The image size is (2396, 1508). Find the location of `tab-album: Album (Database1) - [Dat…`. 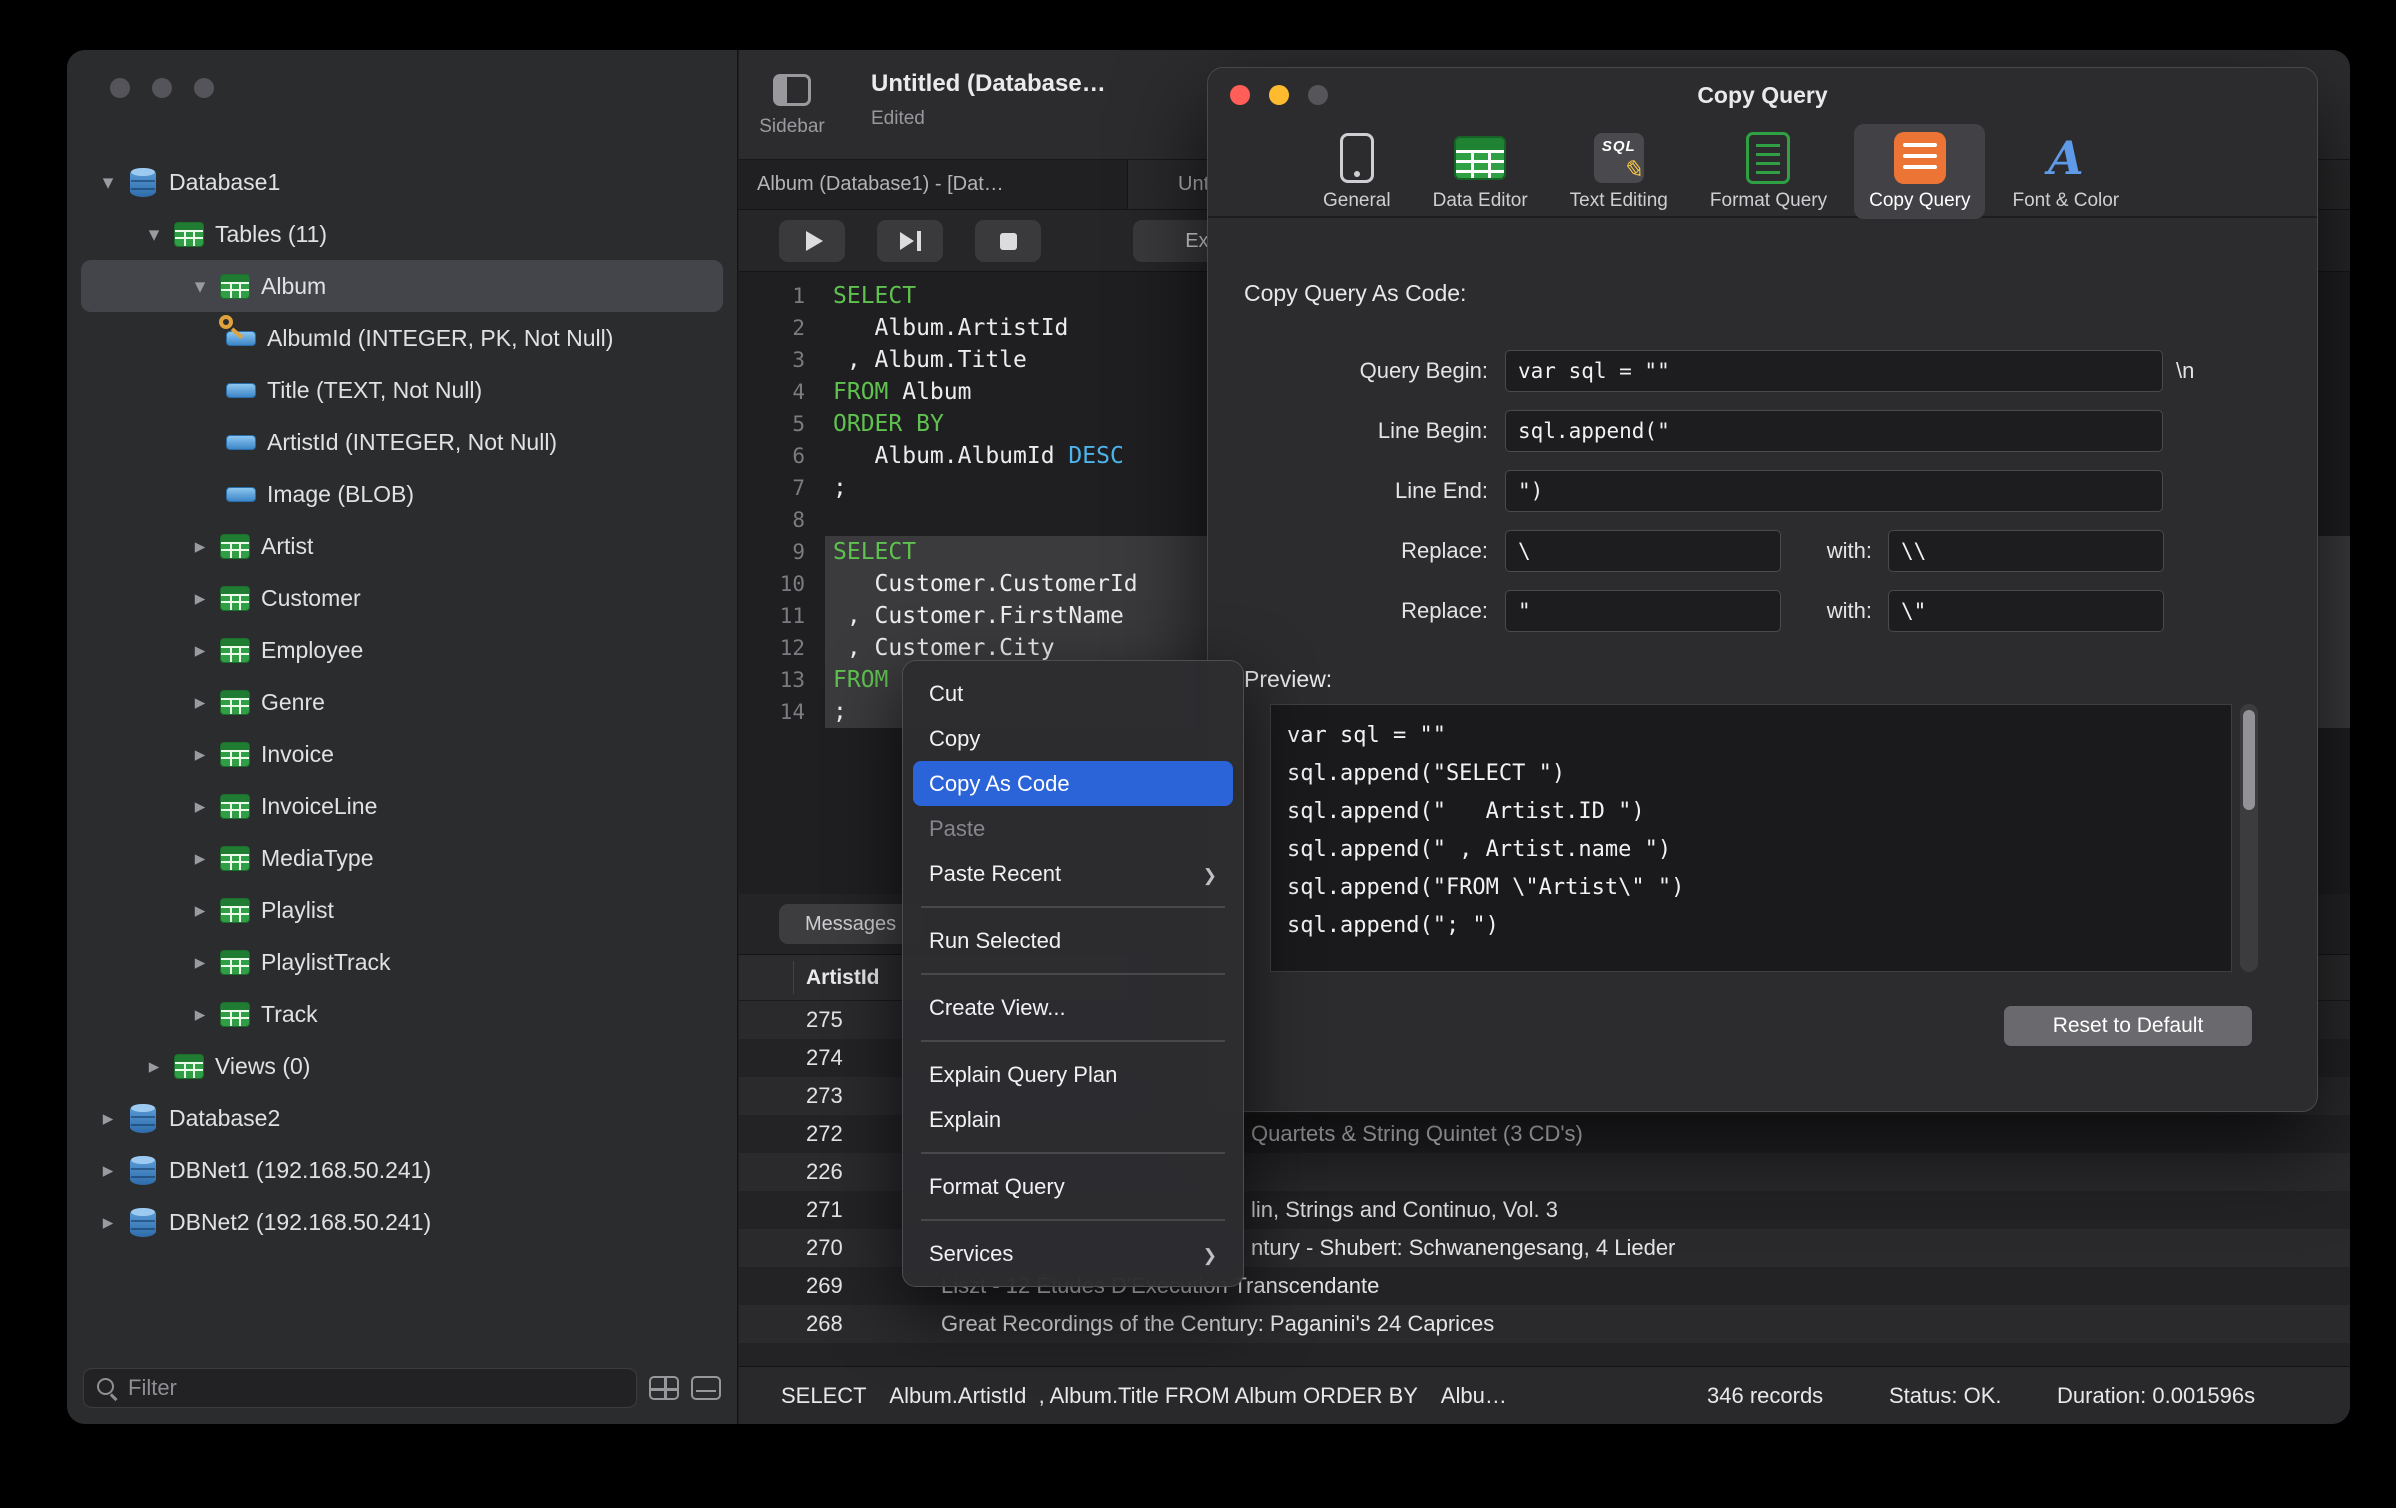

tab-album: Album (Database1) - [Dat… is located at coordinates (933, 184).